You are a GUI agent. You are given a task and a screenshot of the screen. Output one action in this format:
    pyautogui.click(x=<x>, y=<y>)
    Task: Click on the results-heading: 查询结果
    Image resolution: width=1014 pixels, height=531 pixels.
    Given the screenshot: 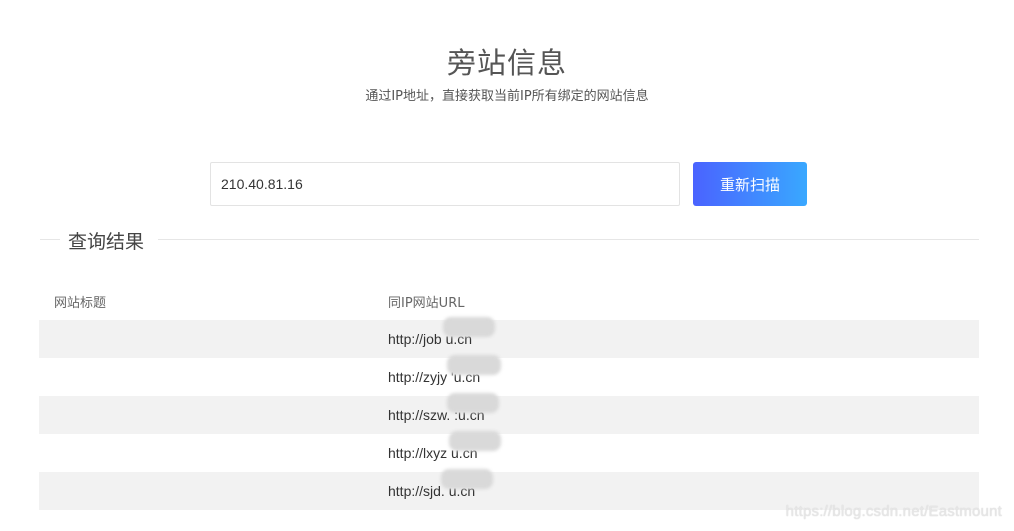 What is the action you would take?
    pyautogui.click(x=106, y=242)
    